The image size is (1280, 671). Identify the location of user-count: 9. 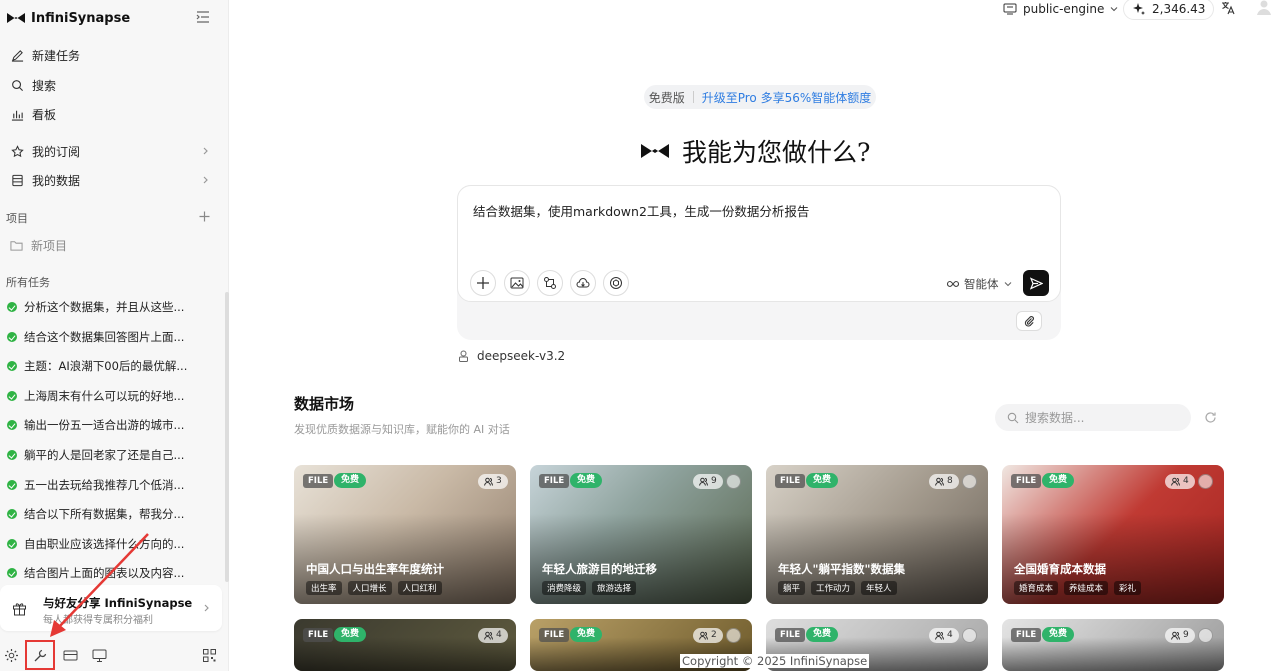
(1186, 635).